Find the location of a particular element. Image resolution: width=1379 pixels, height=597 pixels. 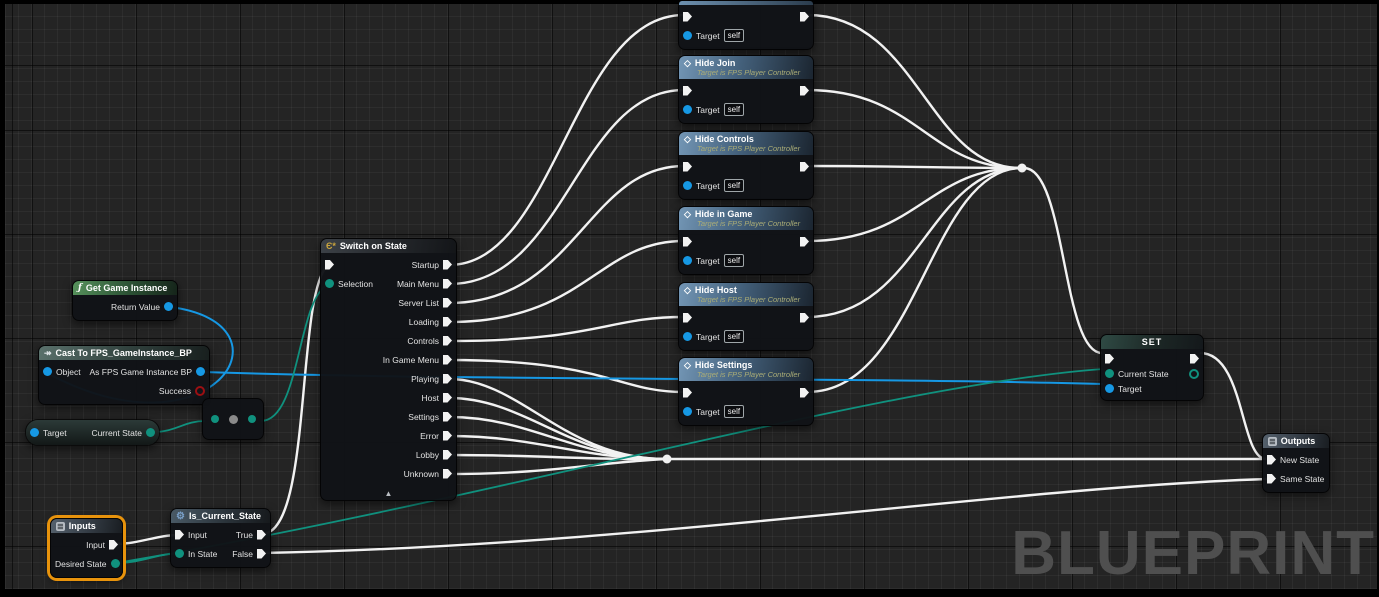

pin-row: Target self is located at coordinates (746, 411).